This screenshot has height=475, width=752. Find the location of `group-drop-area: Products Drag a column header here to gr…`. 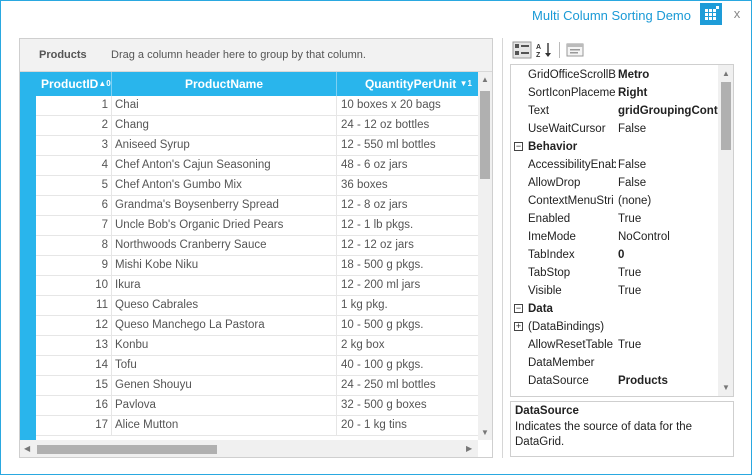

group-drop-area: Products Drag a column header here to gr… is located at coordinates (256, 55).